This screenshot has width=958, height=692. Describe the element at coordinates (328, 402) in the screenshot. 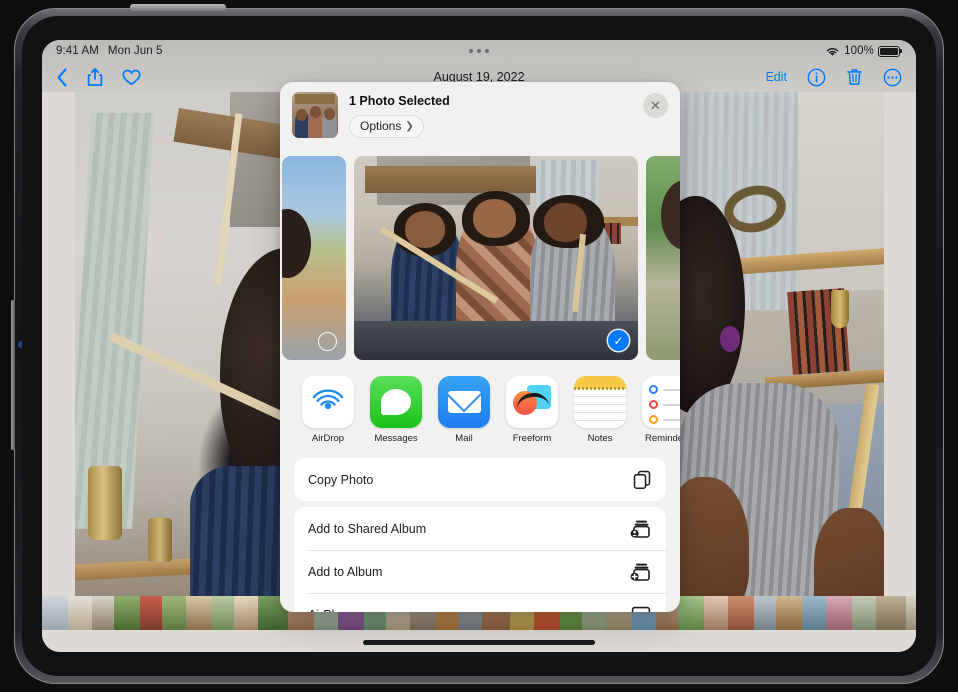

I see `airdrop-icon` at that location.